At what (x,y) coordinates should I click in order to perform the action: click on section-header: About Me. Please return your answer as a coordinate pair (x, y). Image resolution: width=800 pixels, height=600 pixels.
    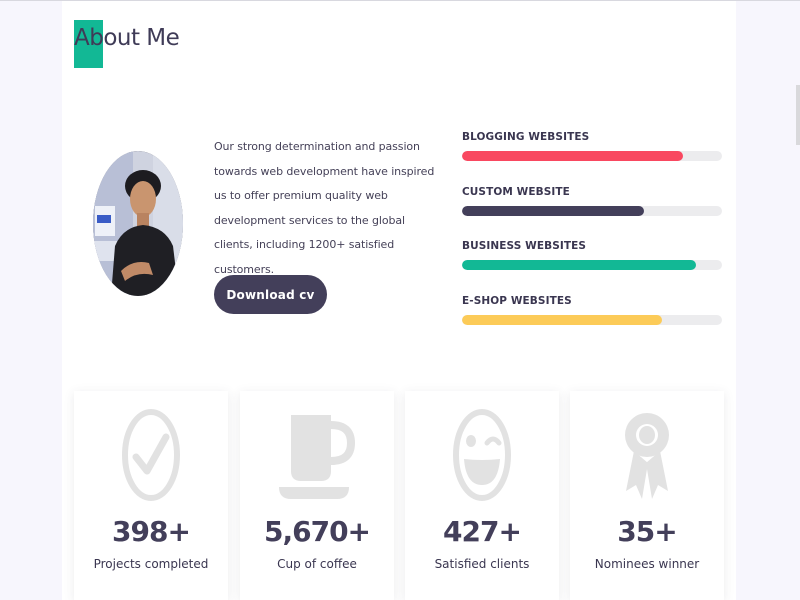
    Looking at the image, I should click on (127, 44).